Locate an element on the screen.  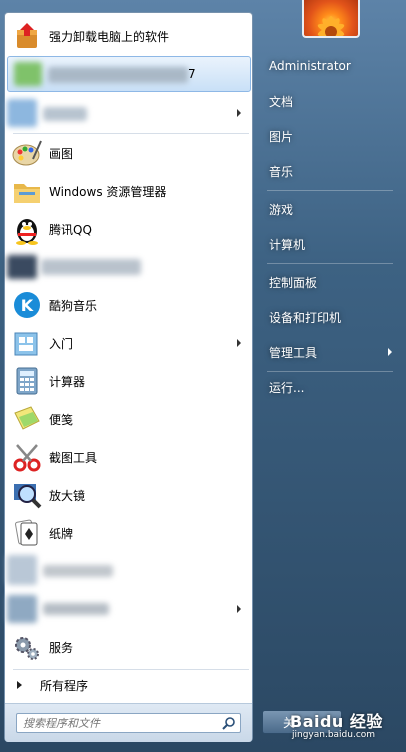
qq-penguin-icon is located at coordinates (27, 229).